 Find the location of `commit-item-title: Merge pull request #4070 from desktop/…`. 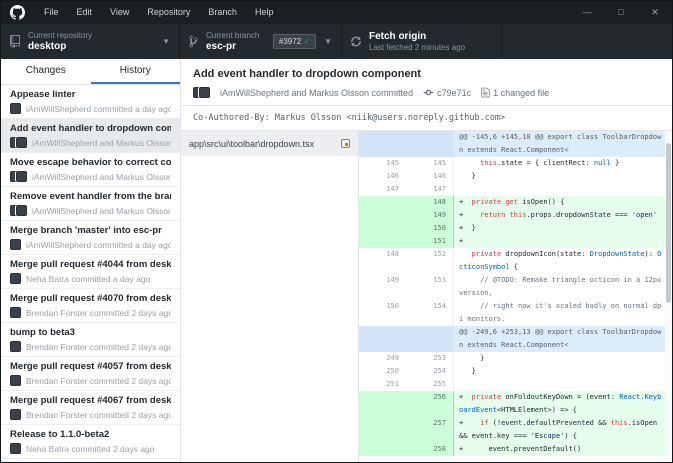

commit-item-title: Merge pull request #4070 from desktop/… is located at coordinates (90, 298).